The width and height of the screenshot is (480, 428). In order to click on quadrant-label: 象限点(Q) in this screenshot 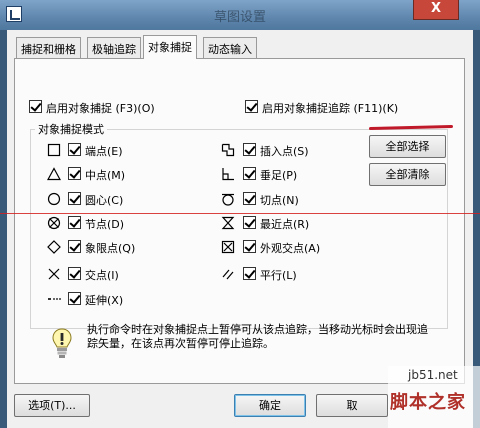, I will do `click(110, 248)`.